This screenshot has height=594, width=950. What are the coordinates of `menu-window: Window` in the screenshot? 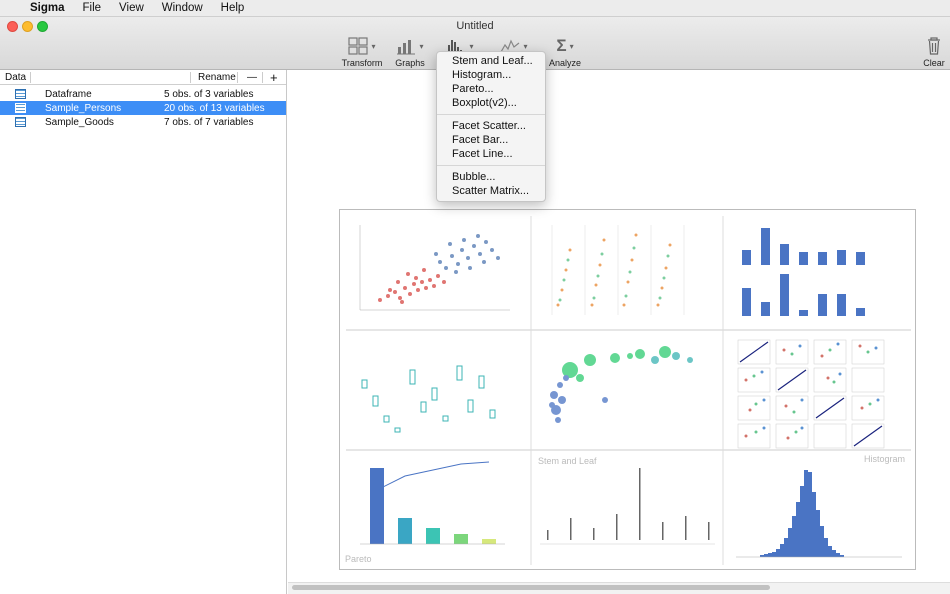 It's located at (182, 8).